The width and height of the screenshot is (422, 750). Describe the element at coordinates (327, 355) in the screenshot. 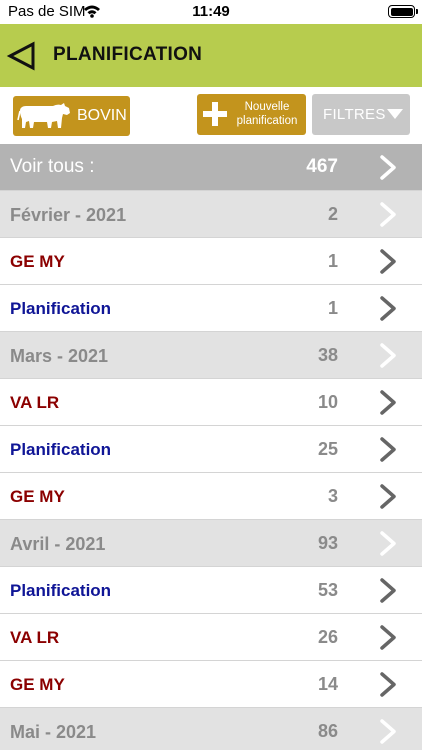

I see `row-count: 38` at that location.